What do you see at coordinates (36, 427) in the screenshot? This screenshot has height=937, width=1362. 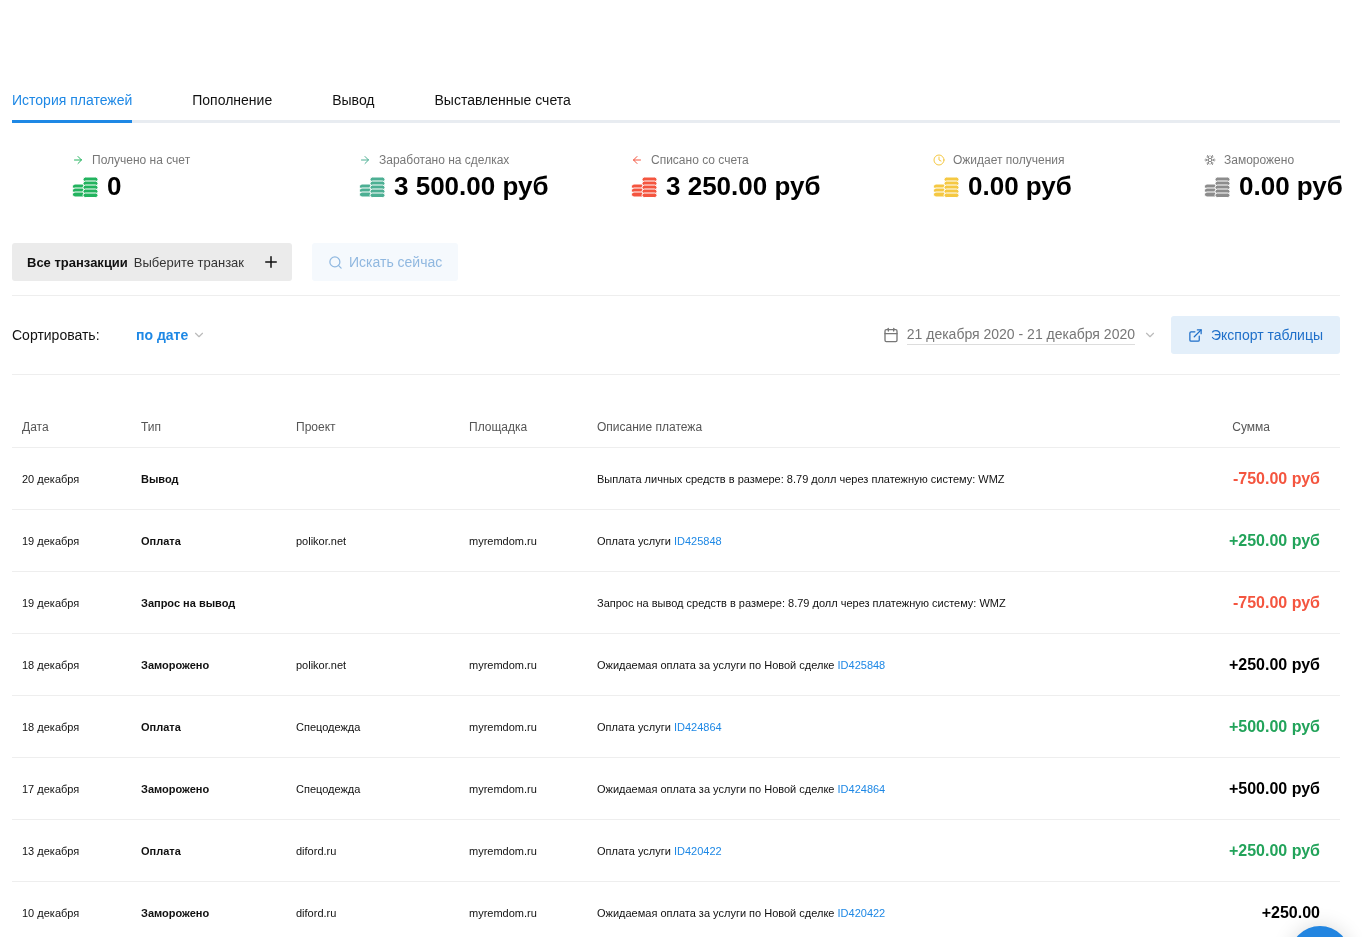 I see `column-header: Дата` at bounding box center [36, 427].